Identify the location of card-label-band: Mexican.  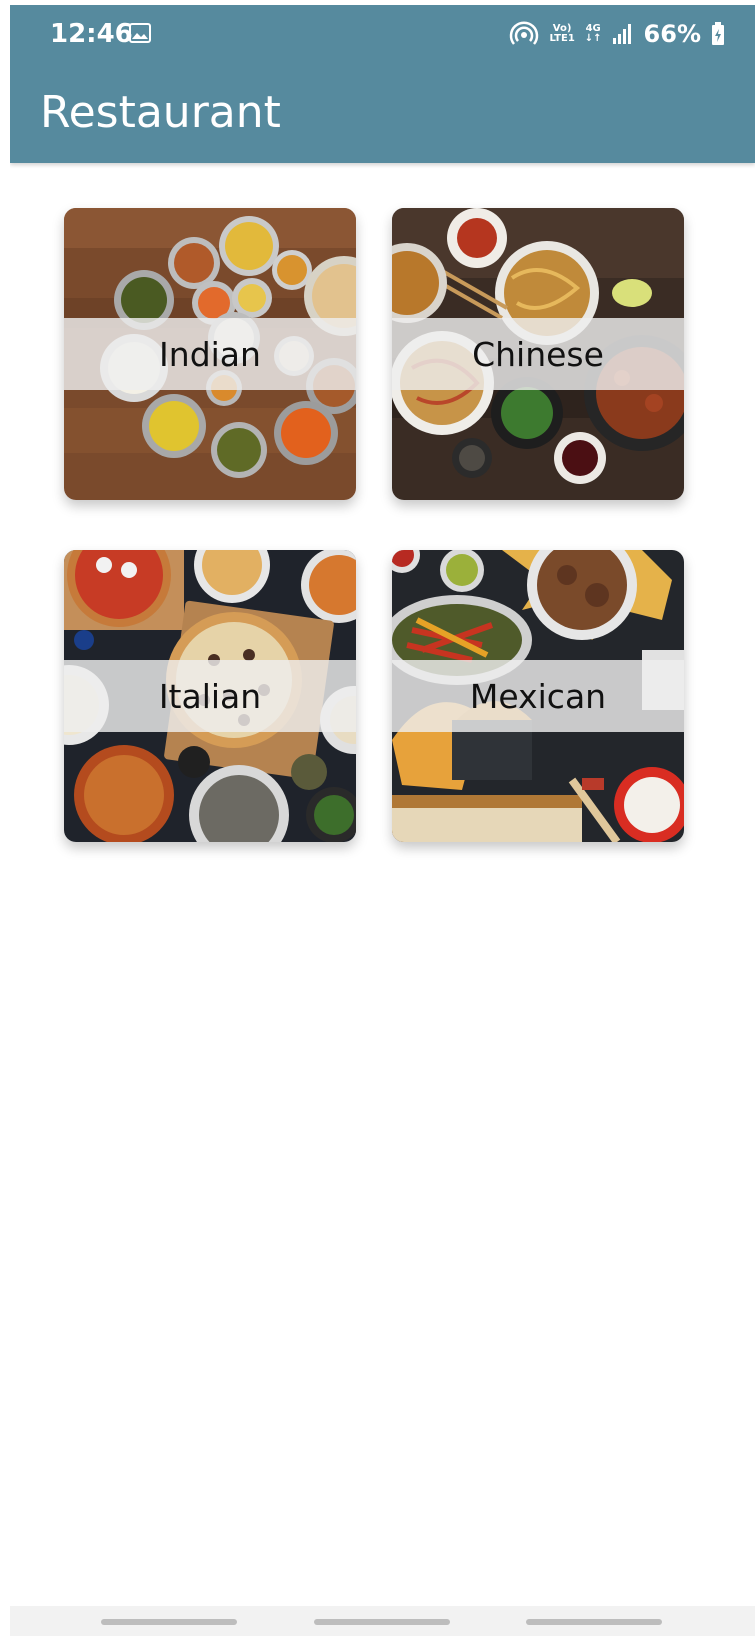
(538, 696).